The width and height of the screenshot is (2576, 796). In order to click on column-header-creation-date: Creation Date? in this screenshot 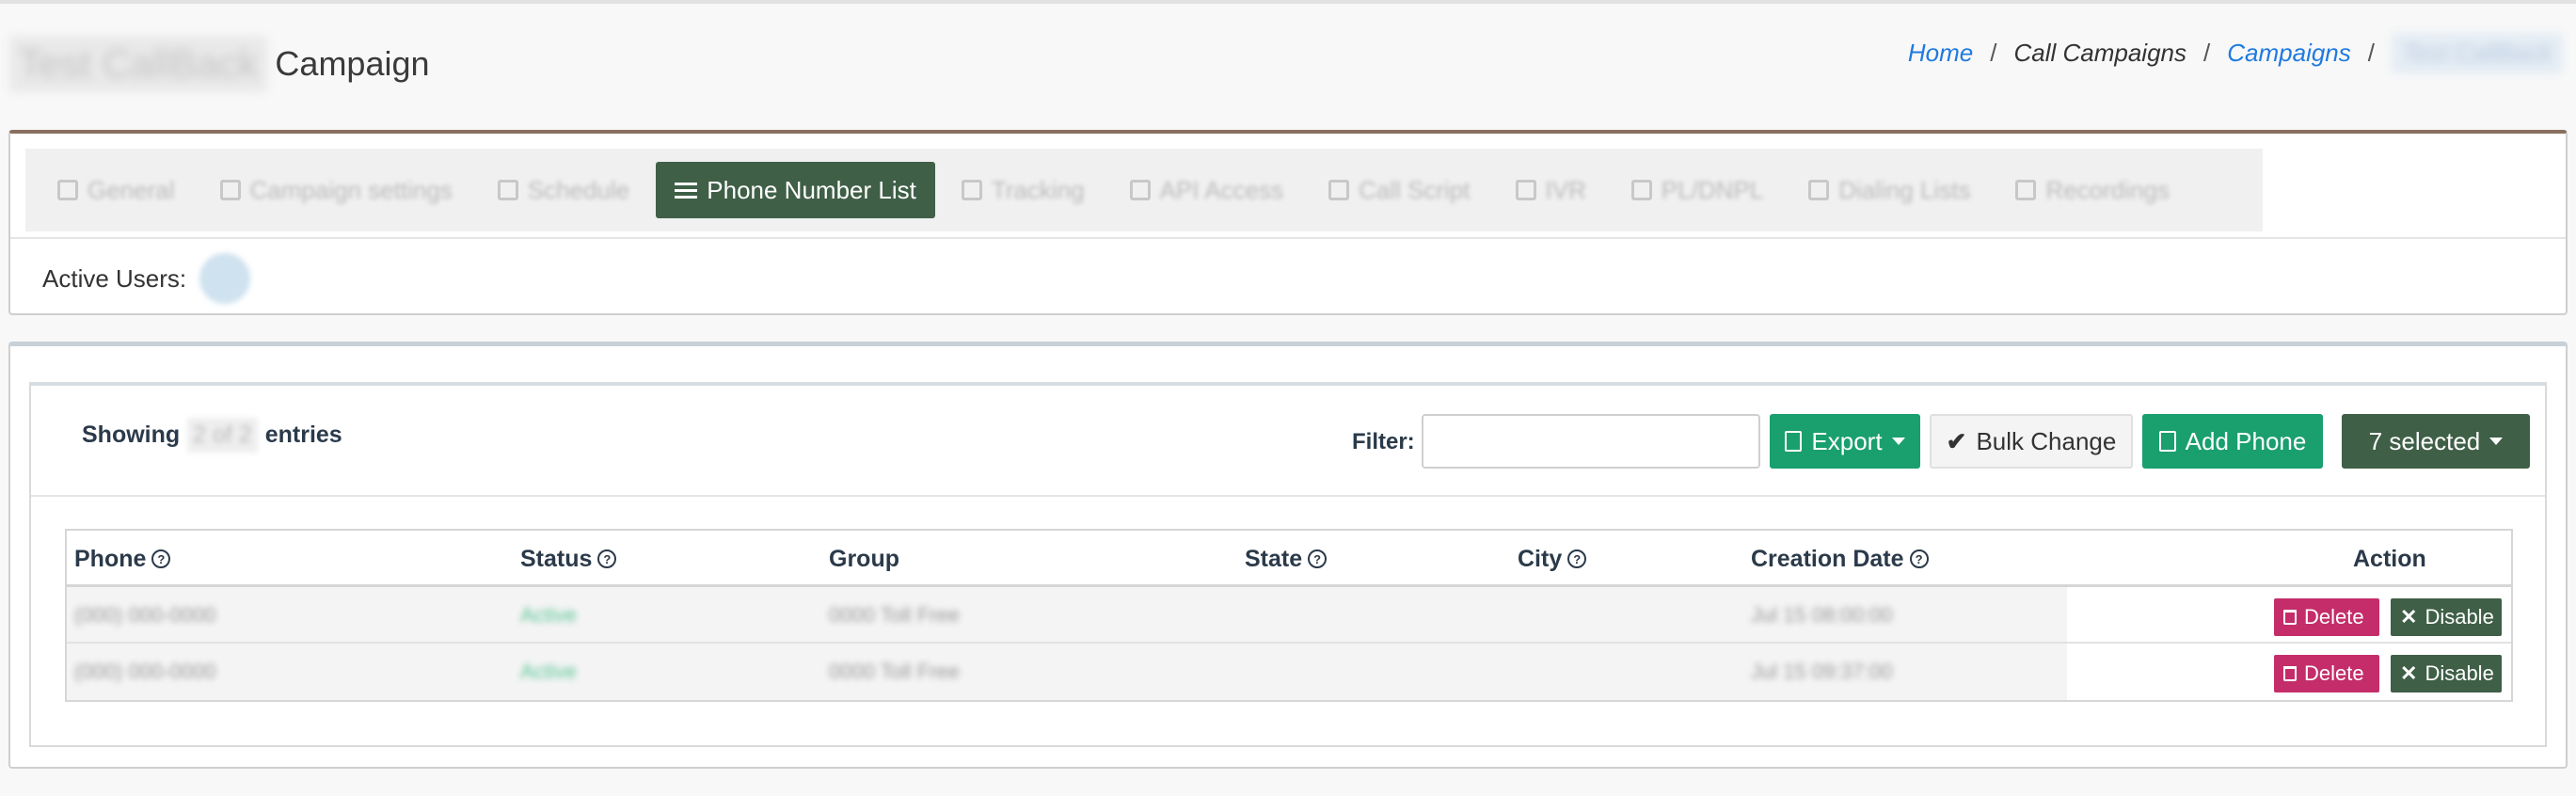, I will do `click(1840, 559)`.